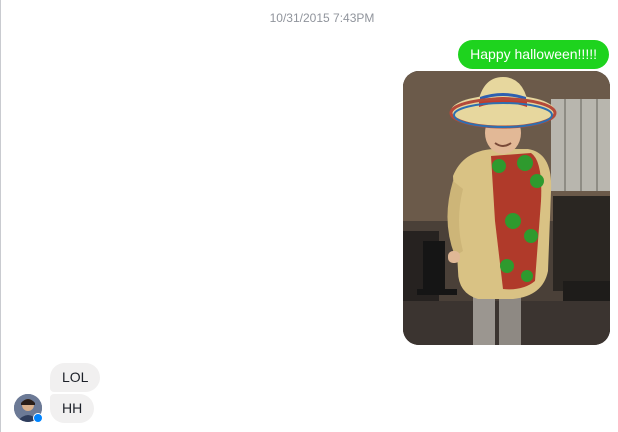 This screenshot has width=618, height=432. Describe the element at coordinates (38, 418) in the screenshot. I see `messenger-badge-icon` at that location.